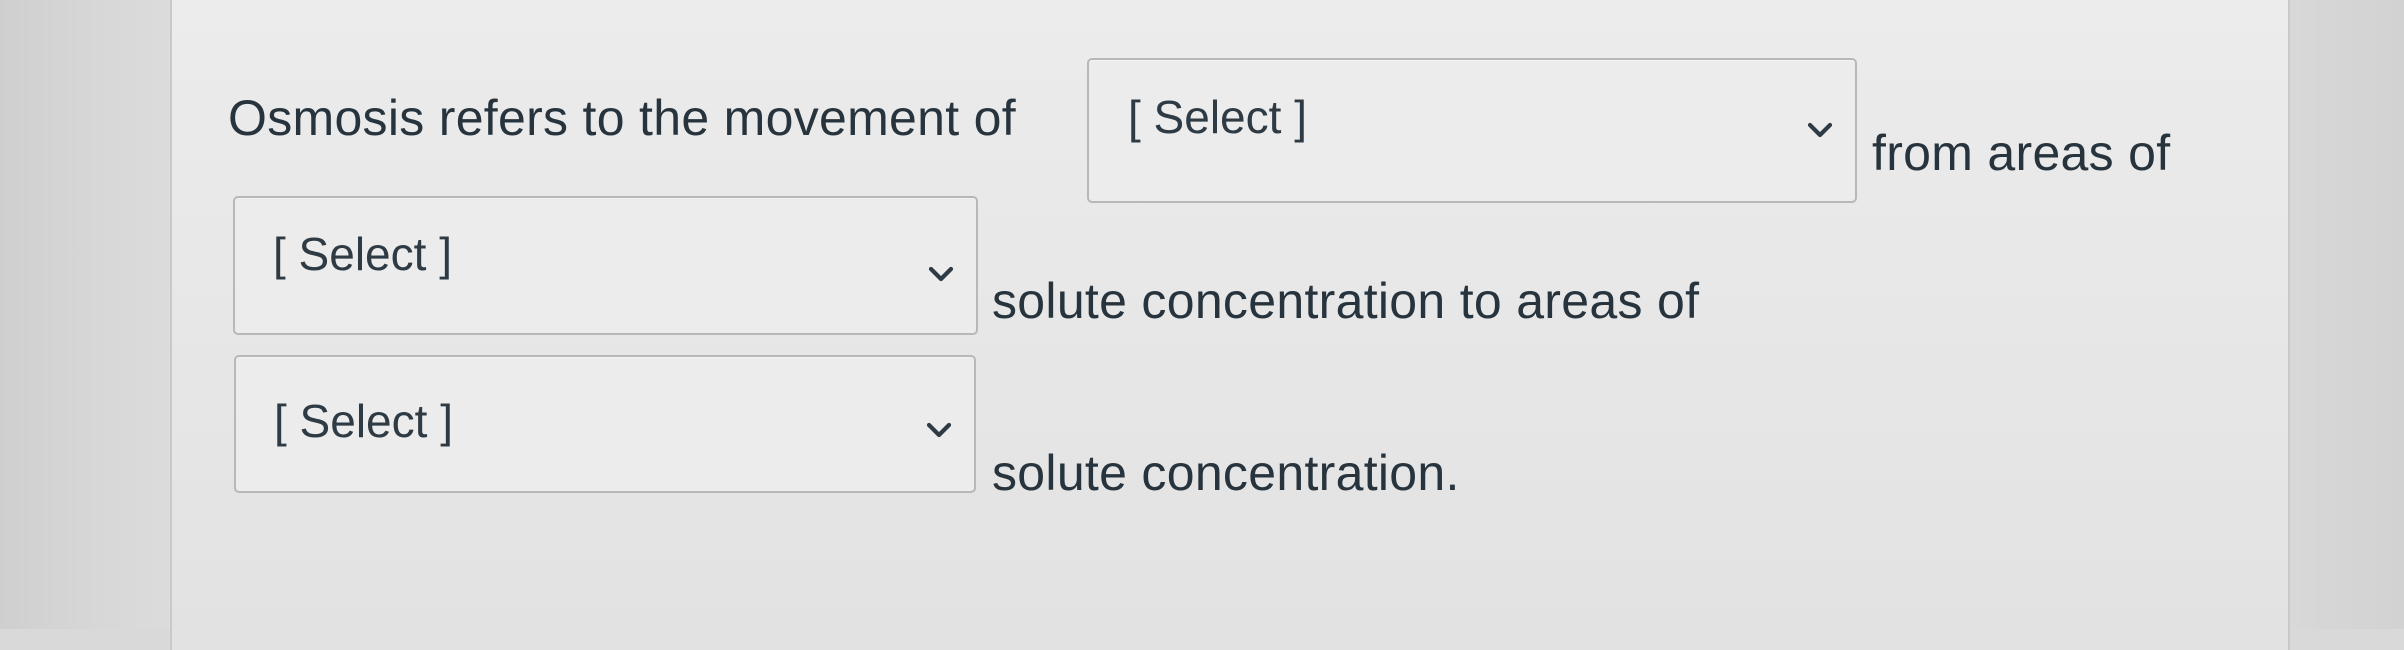 The image size is (2404, 650). I want to click on question-text-part-4: solute concentration., so click(1226, 473).